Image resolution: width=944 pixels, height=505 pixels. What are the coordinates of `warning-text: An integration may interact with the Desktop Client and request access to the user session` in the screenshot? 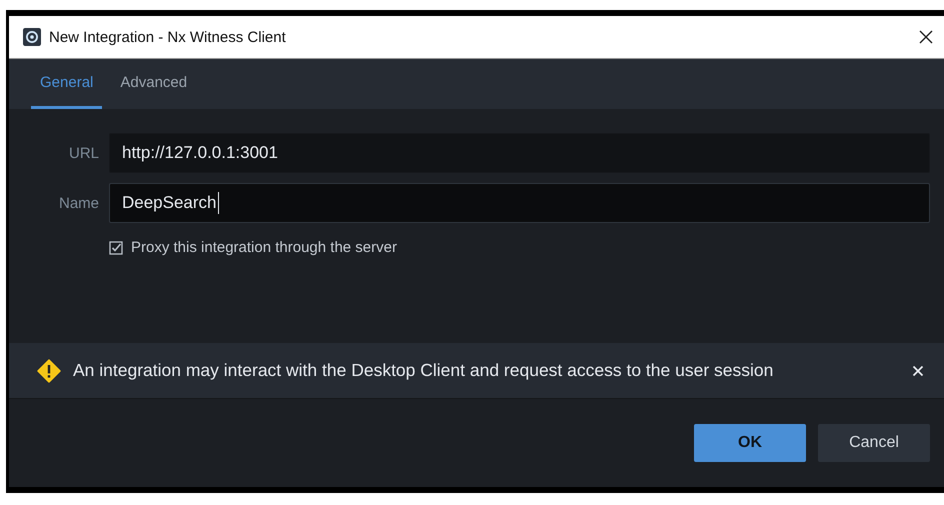 It's located at (423, 370).